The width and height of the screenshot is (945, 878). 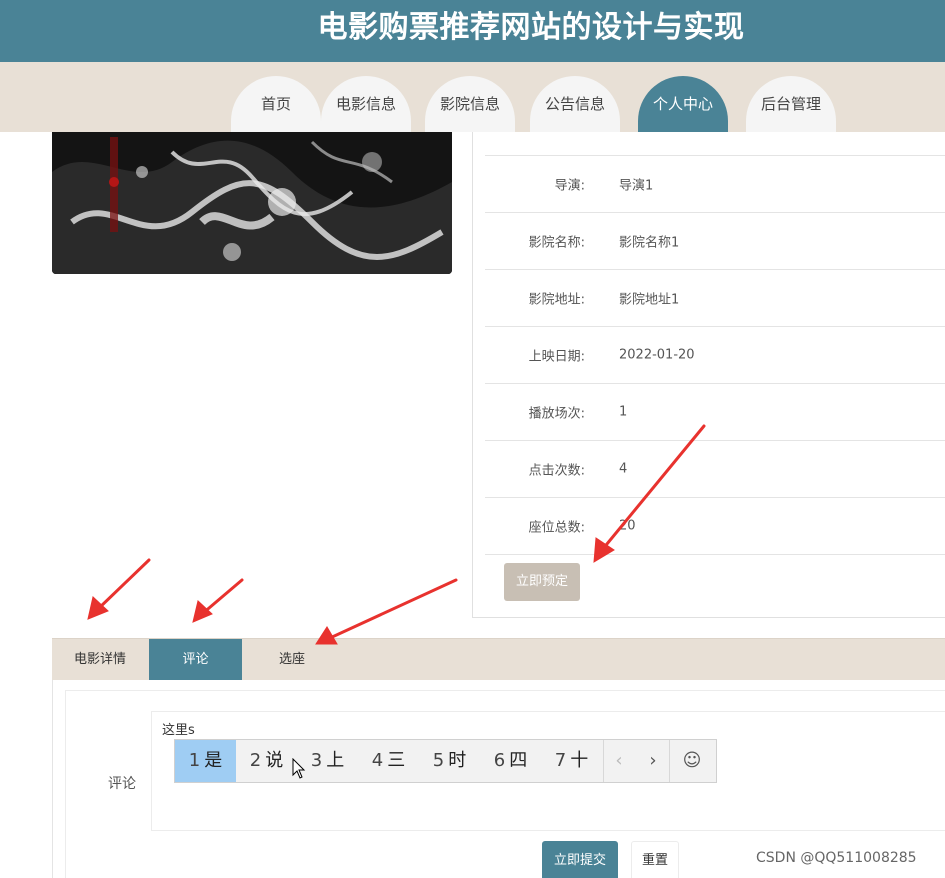 What do you see at coordinates (579, 760) in the screenshot?
I see `ime-candidate-text: 十` at bounding box center [579, 760].